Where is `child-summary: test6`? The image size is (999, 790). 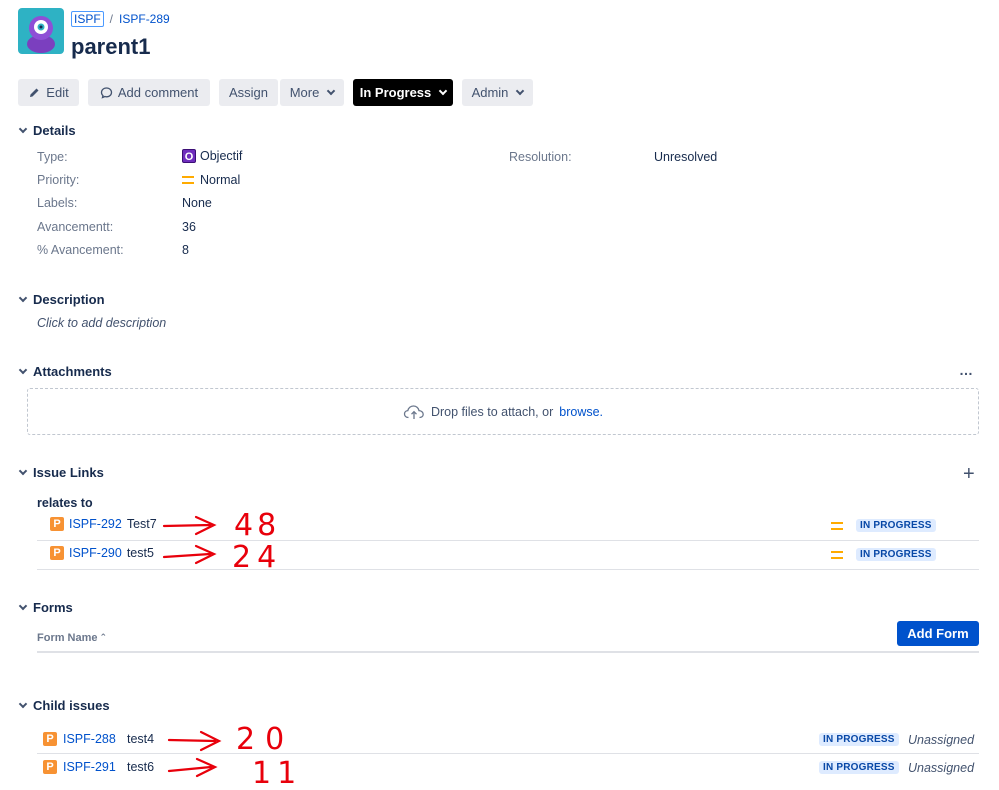
child-summary: test6 is located at coordinates (140, 767).